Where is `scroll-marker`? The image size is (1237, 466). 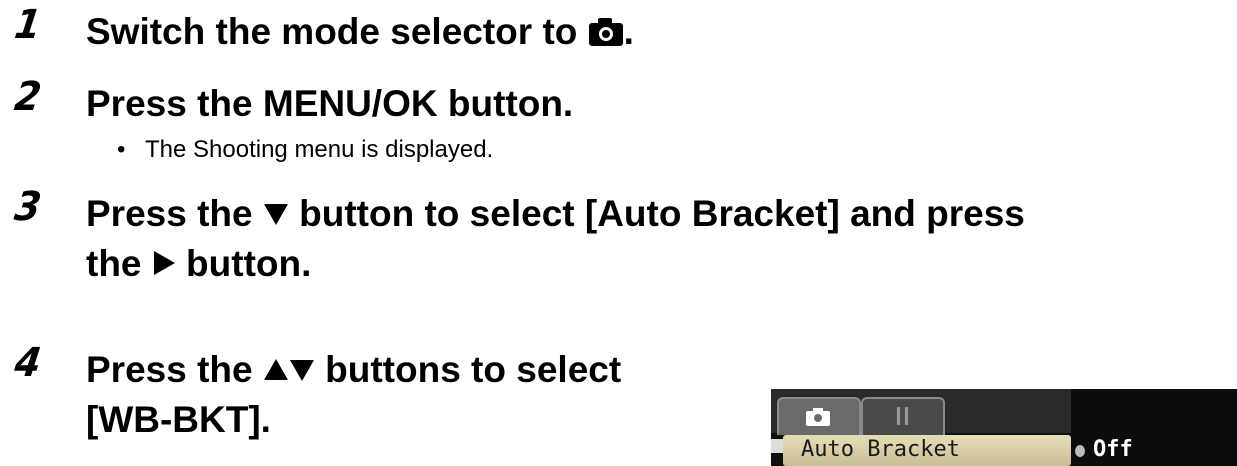
scroll-marker is located at coordinates (777, 446).